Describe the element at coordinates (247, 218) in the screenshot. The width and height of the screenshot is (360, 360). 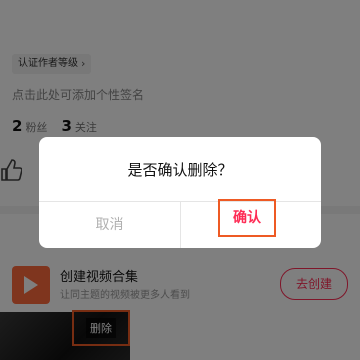
I see `confirm-button: 确认` at that location.